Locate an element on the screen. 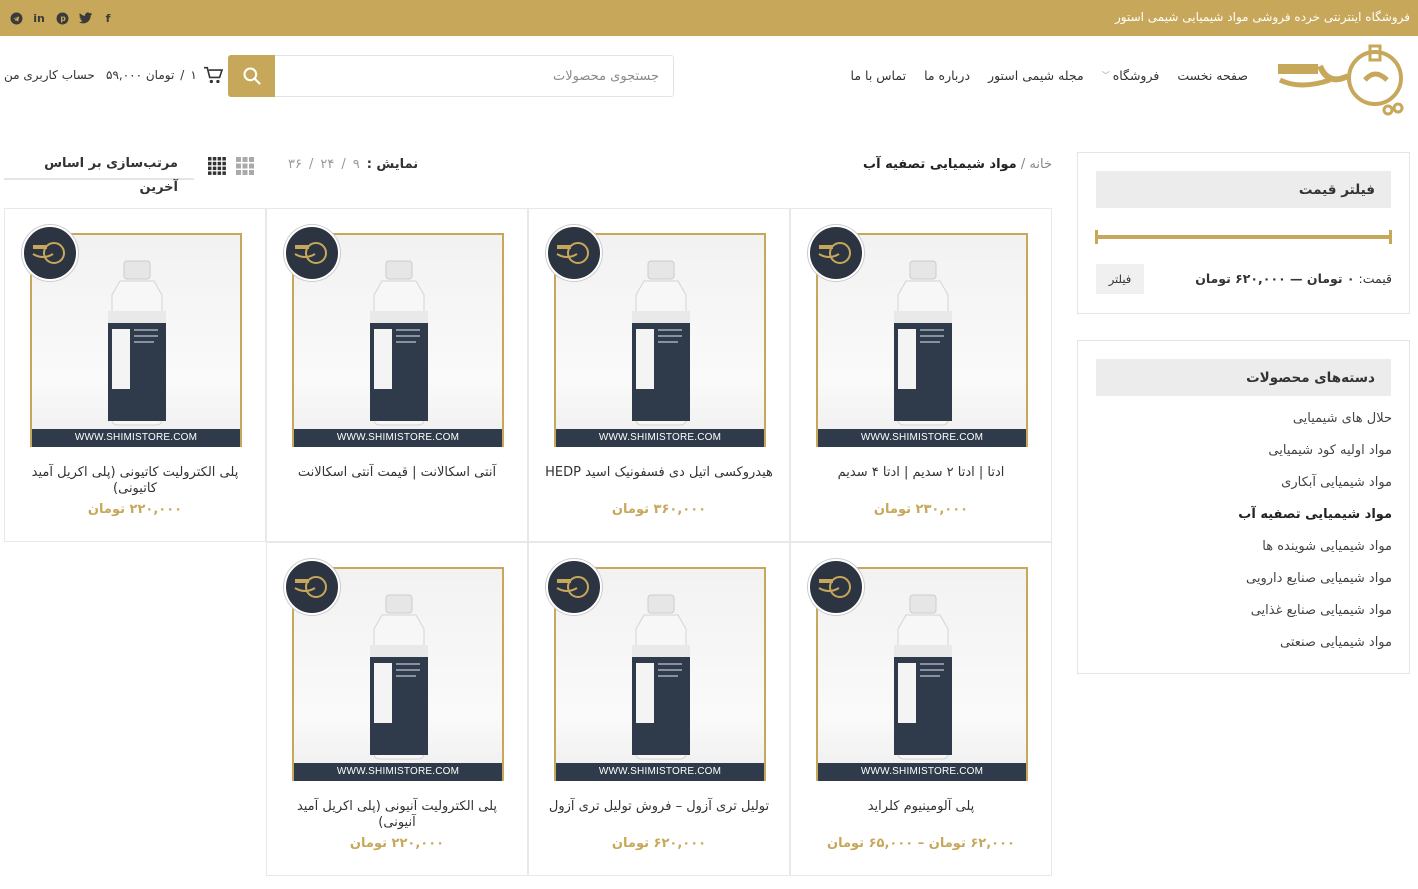 This screenshot has height=889, width=1418. facebook-icon: f is located at coordinates (108, 18).